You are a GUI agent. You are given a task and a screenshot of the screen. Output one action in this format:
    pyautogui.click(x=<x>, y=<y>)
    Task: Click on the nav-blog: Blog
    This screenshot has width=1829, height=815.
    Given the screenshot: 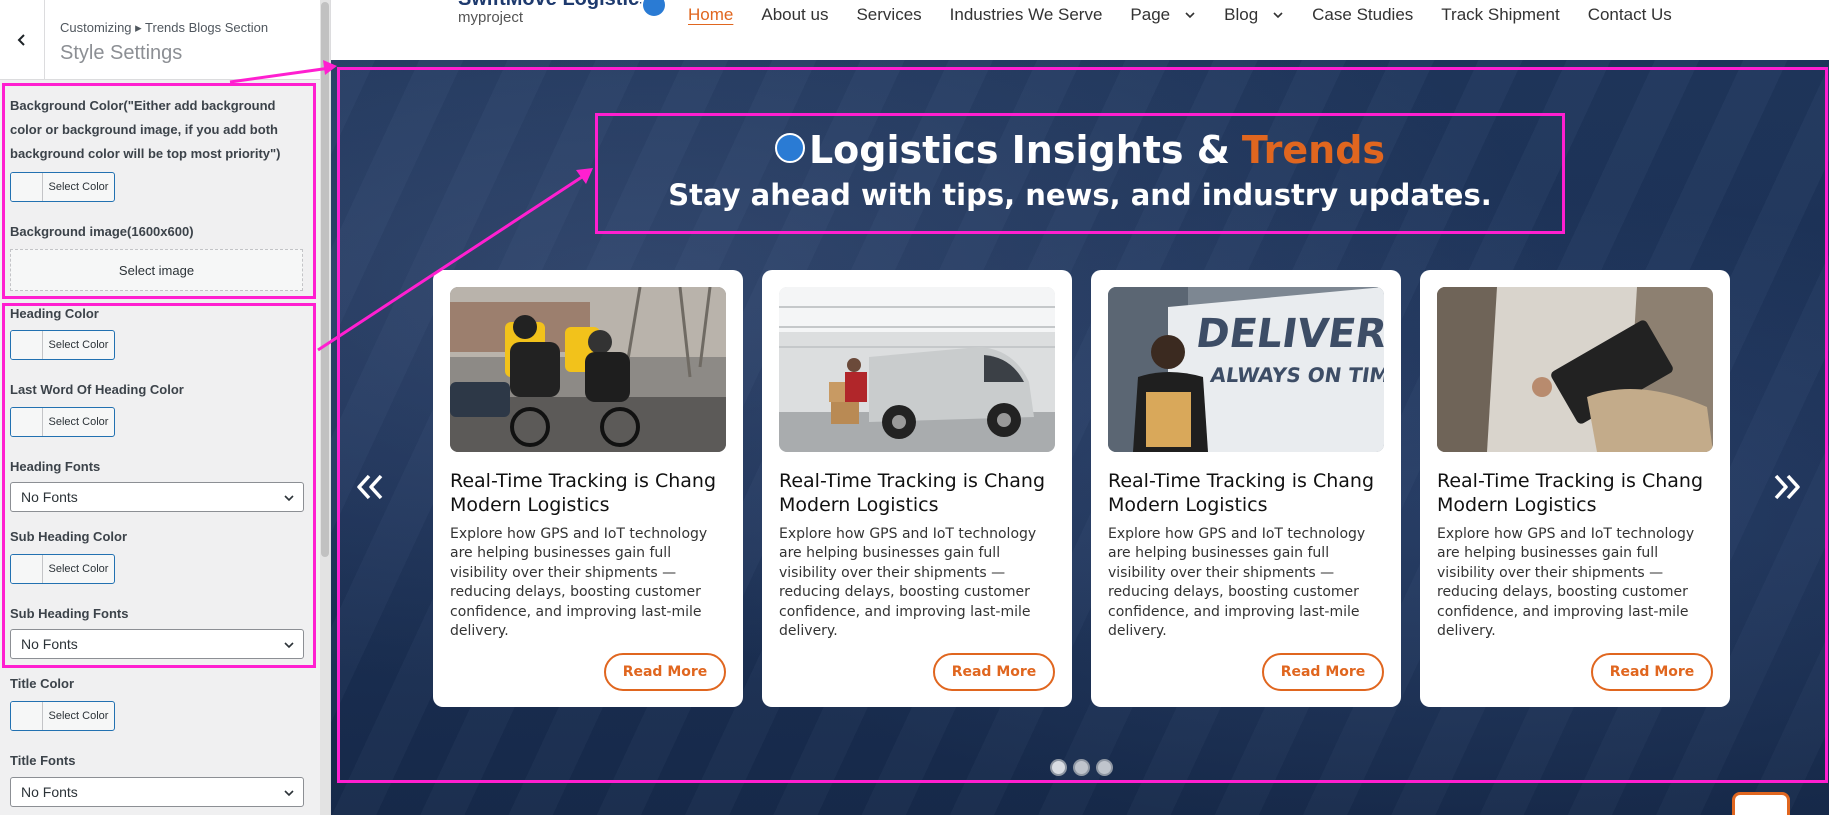 What is the action you would take?
    pyautogui.click(x=1254, y=15)
    